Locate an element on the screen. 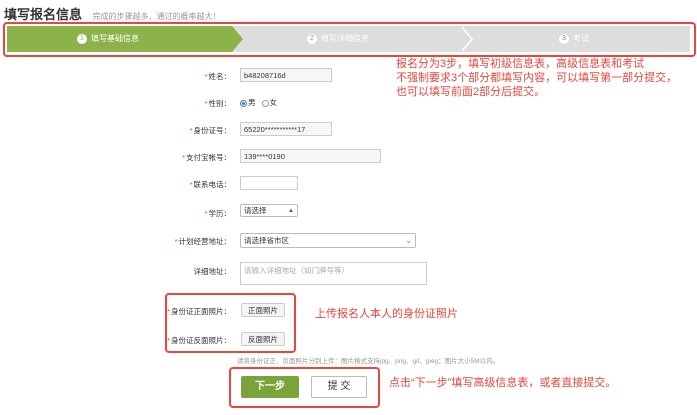 Image resolution: width=697 pixels, height=415 pixels. gender-female-label: 女 is located at coordinates (273, 102).